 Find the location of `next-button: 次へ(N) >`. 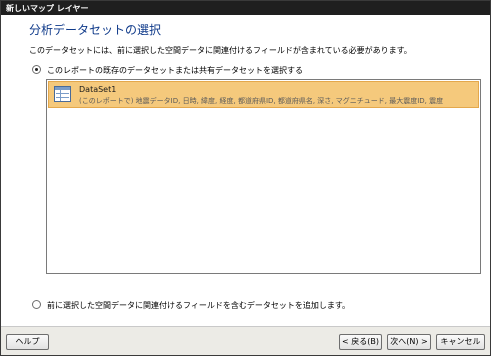

next-button: 次へ(N) > is located at coordinates (409, 342).